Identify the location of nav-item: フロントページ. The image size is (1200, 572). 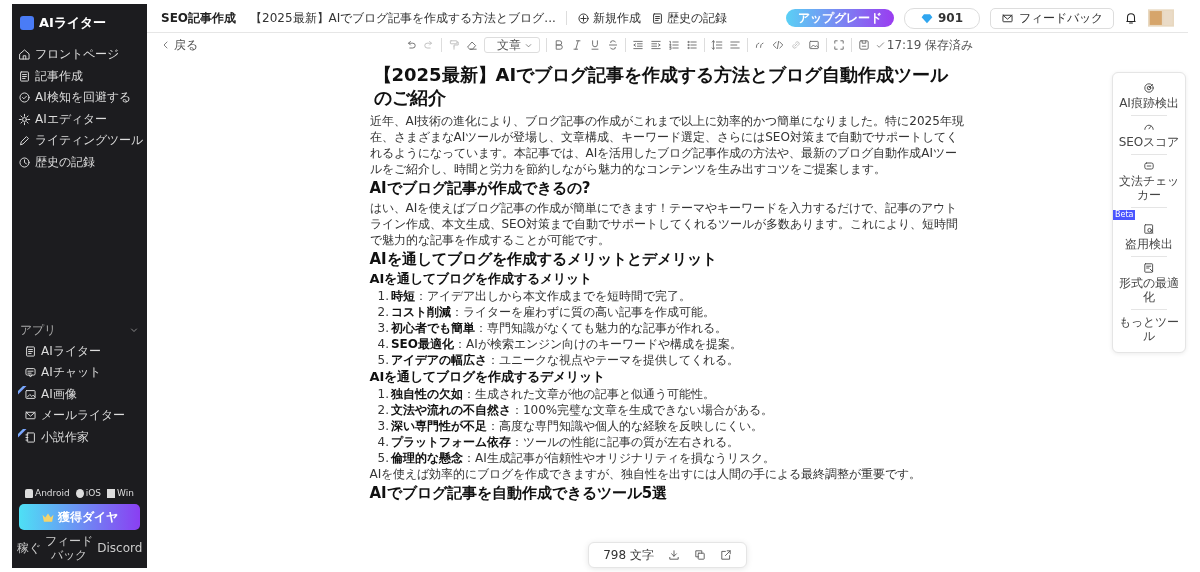
(79, 55).